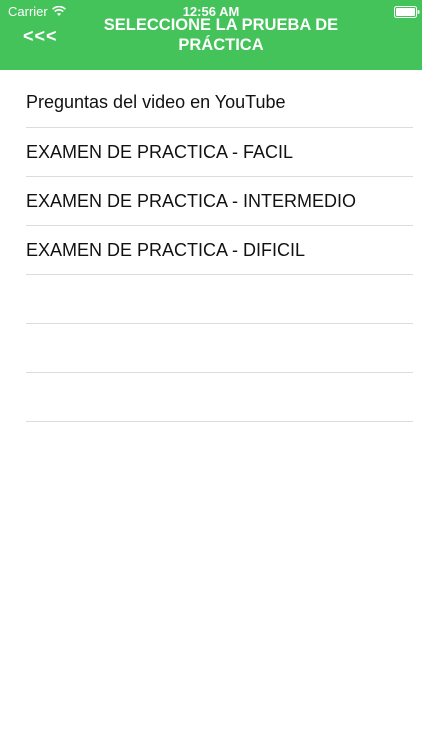 Image resolution: width=422 pixels, height=750 pixels. I want to click on back-button: <<<, so click(40, 36).